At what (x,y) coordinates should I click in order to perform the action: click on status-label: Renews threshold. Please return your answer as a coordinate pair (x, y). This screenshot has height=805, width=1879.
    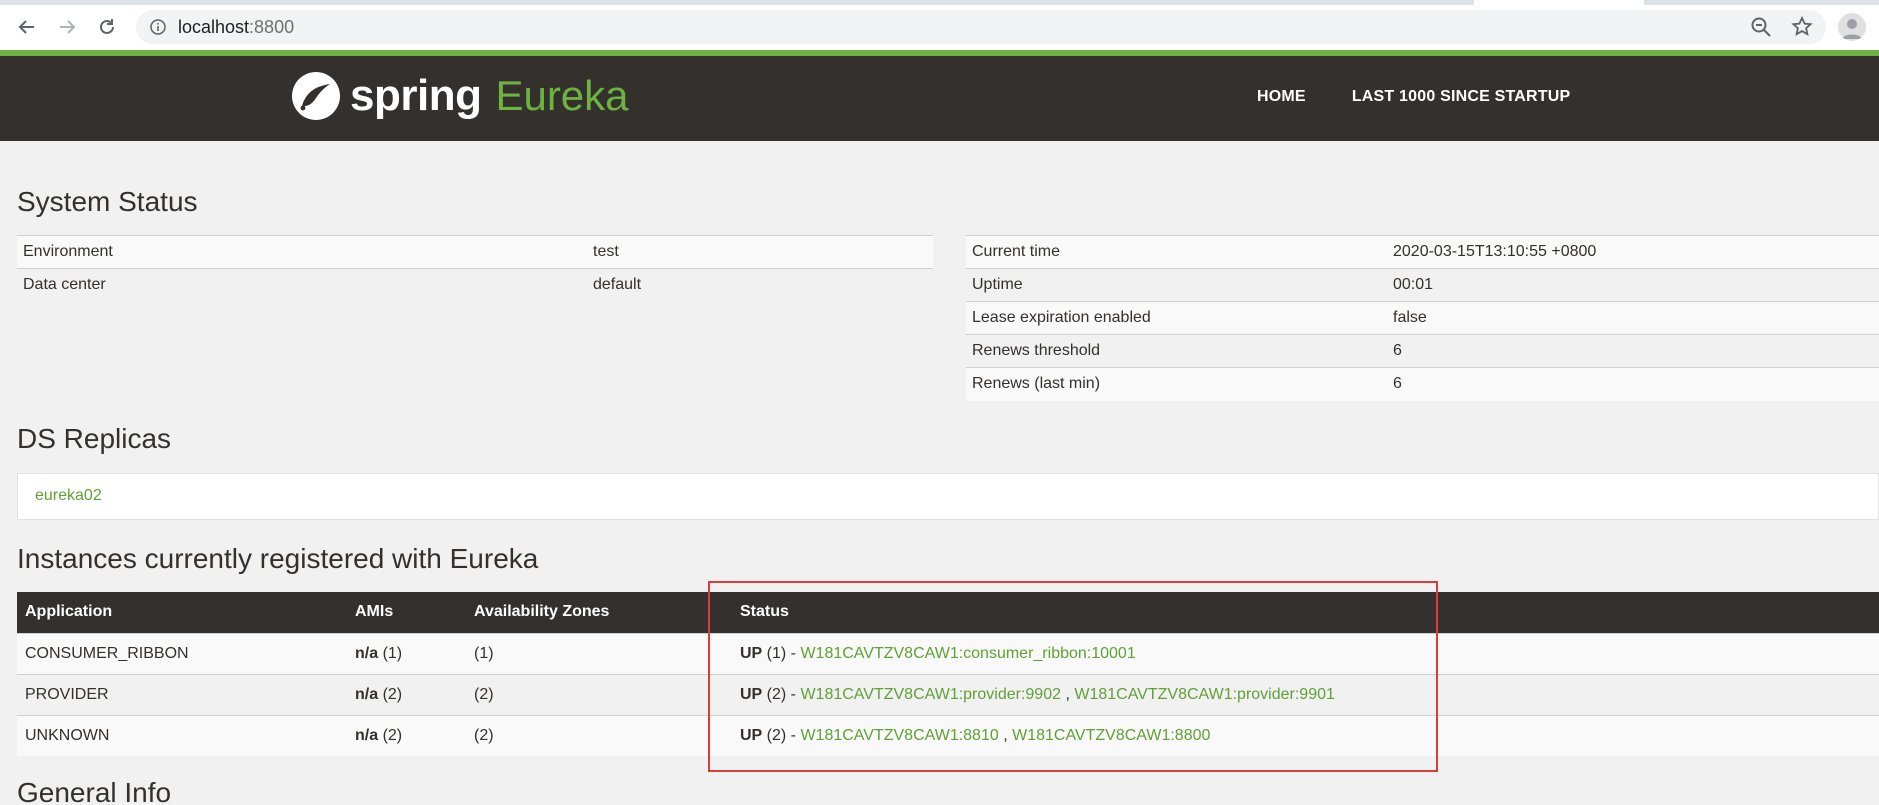
    Looking at the image, I should click on (1176, 351).